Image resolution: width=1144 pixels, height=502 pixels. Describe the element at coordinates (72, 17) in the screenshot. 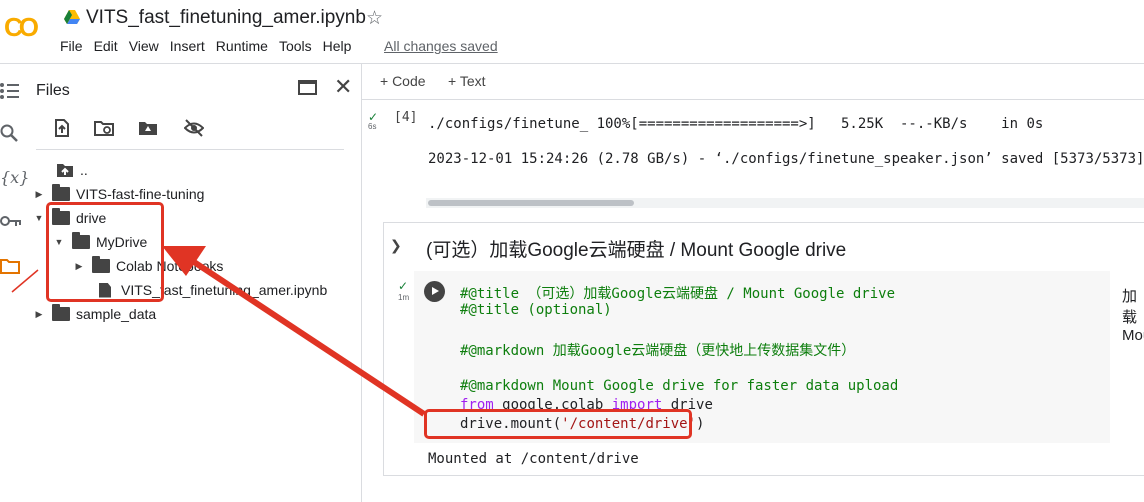

I see `google-drive-icon` at that location.